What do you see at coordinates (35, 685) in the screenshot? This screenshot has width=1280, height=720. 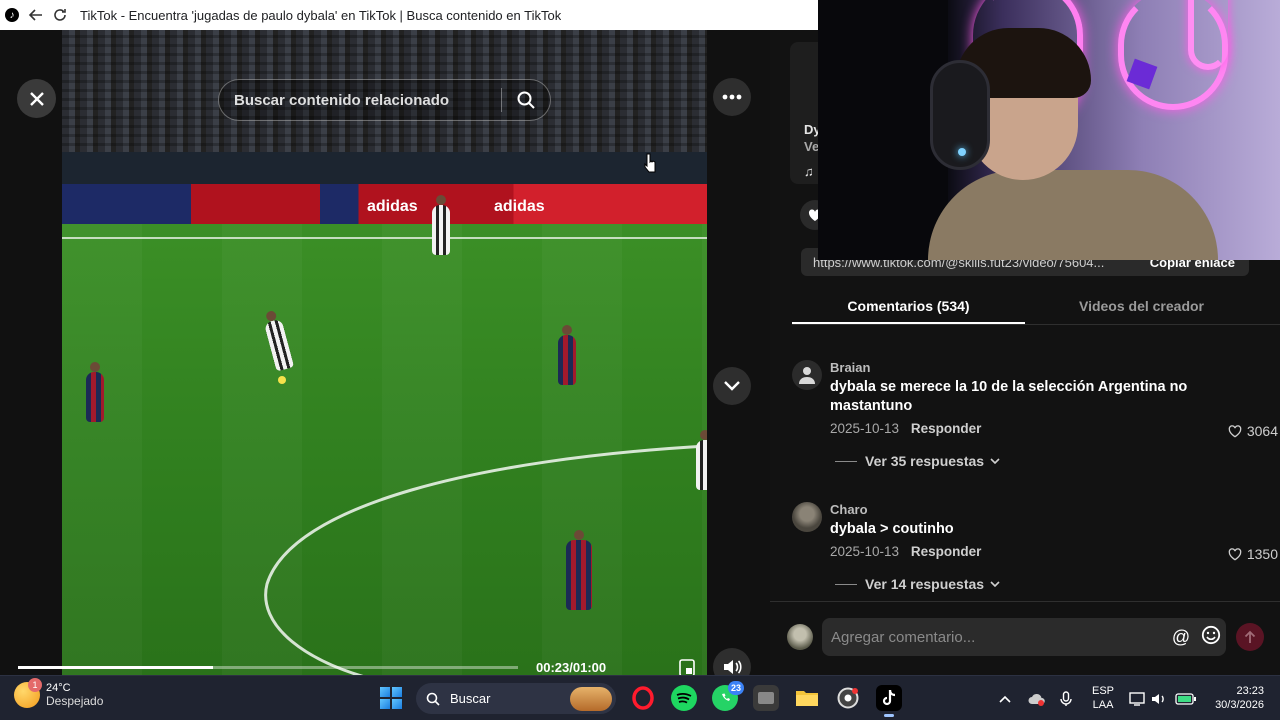 I see `notification-badge: 1` at bounding box center [35, 685].